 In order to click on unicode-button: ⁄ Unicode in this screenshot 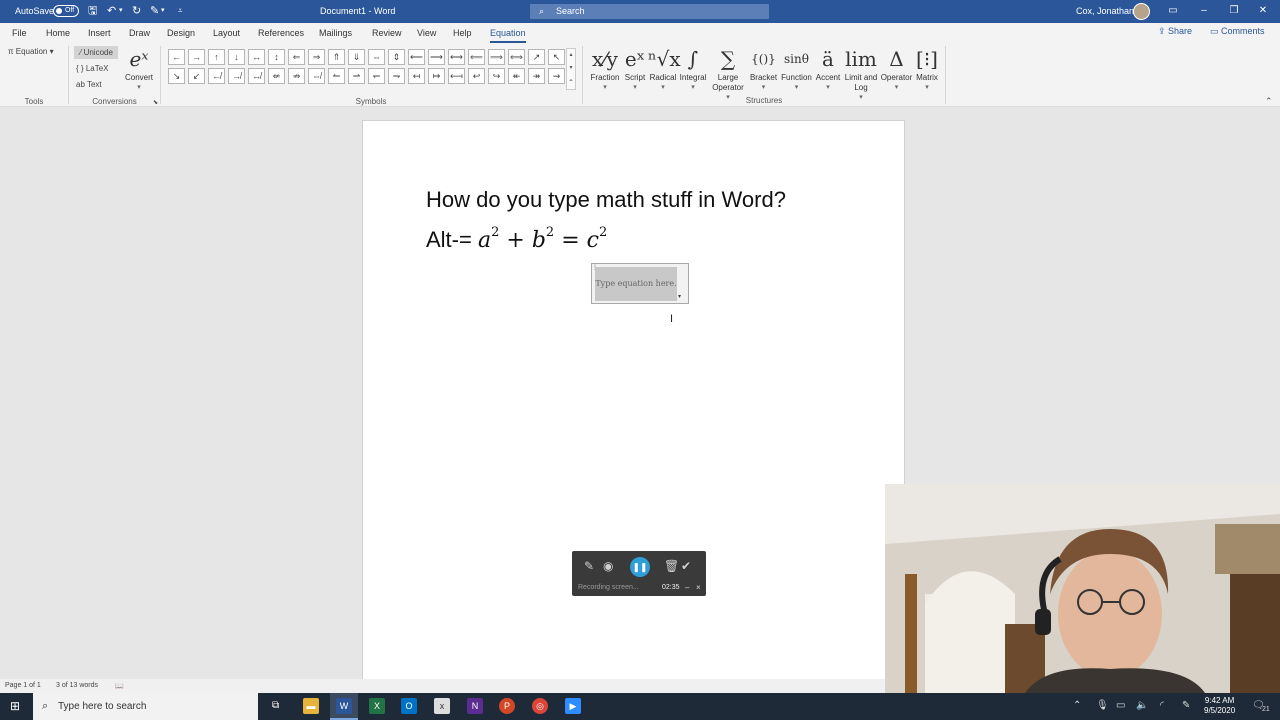, I will do `click(96, 52)`.